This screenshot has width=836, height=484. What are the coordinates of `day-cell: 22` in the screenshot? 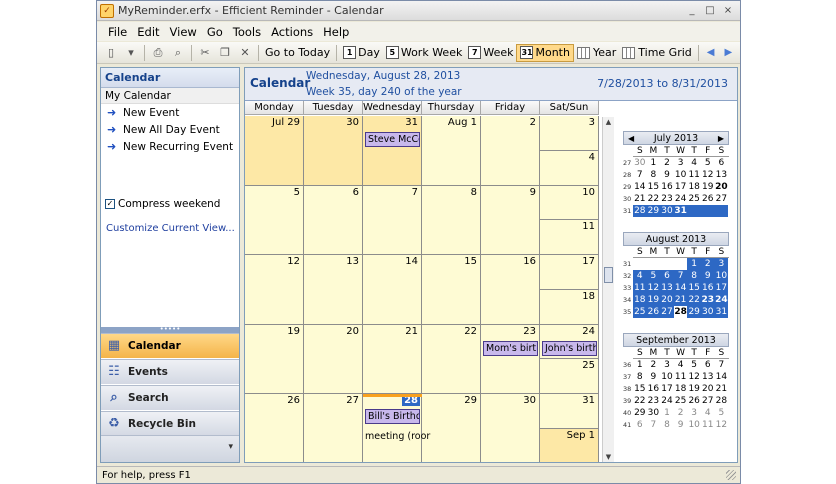 It's located at (451, 359).